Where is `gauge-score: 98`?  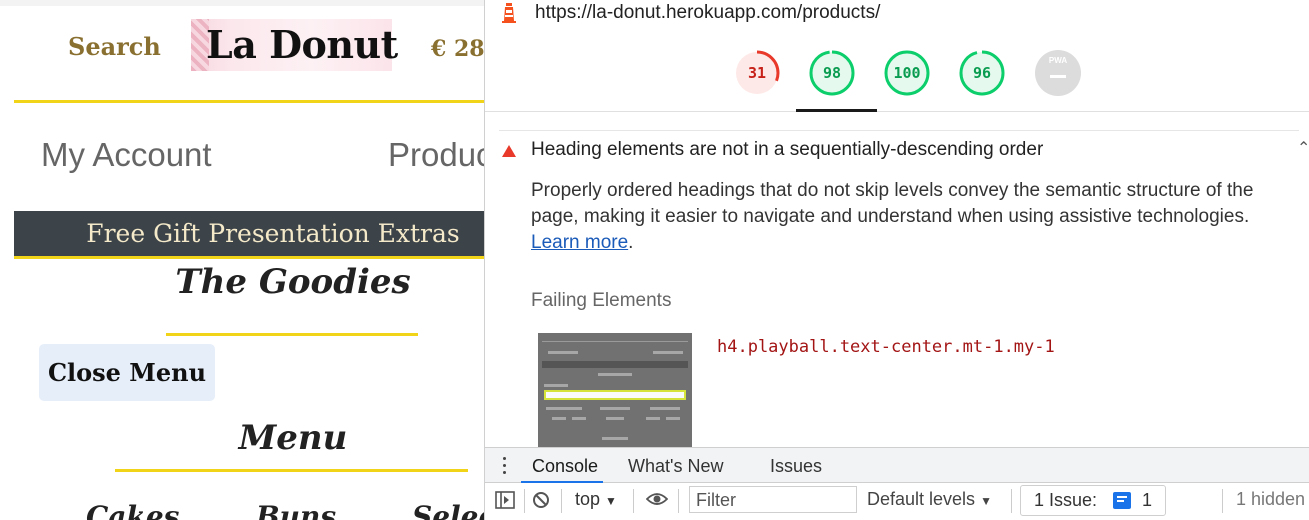 gauge-score: 98 is located at coordinates (832, 73).